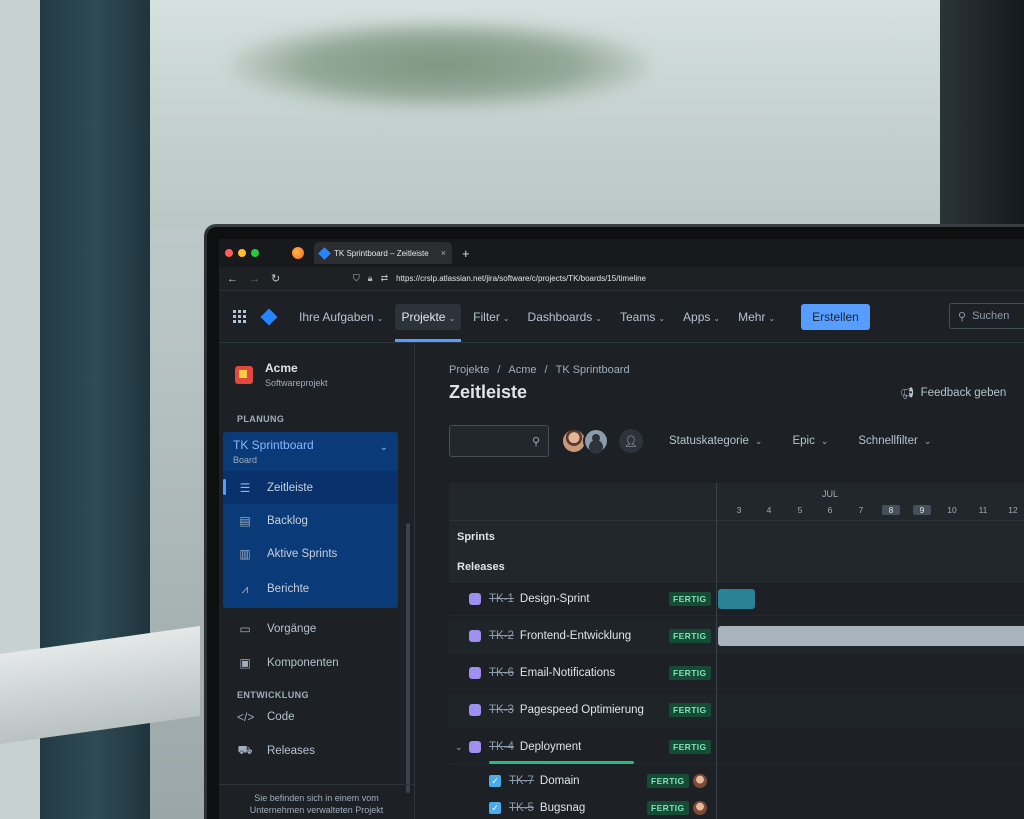  I want to click on sidebar-item-aktive-sprints: ▥ Aktive Sprints, so click(310, 553).